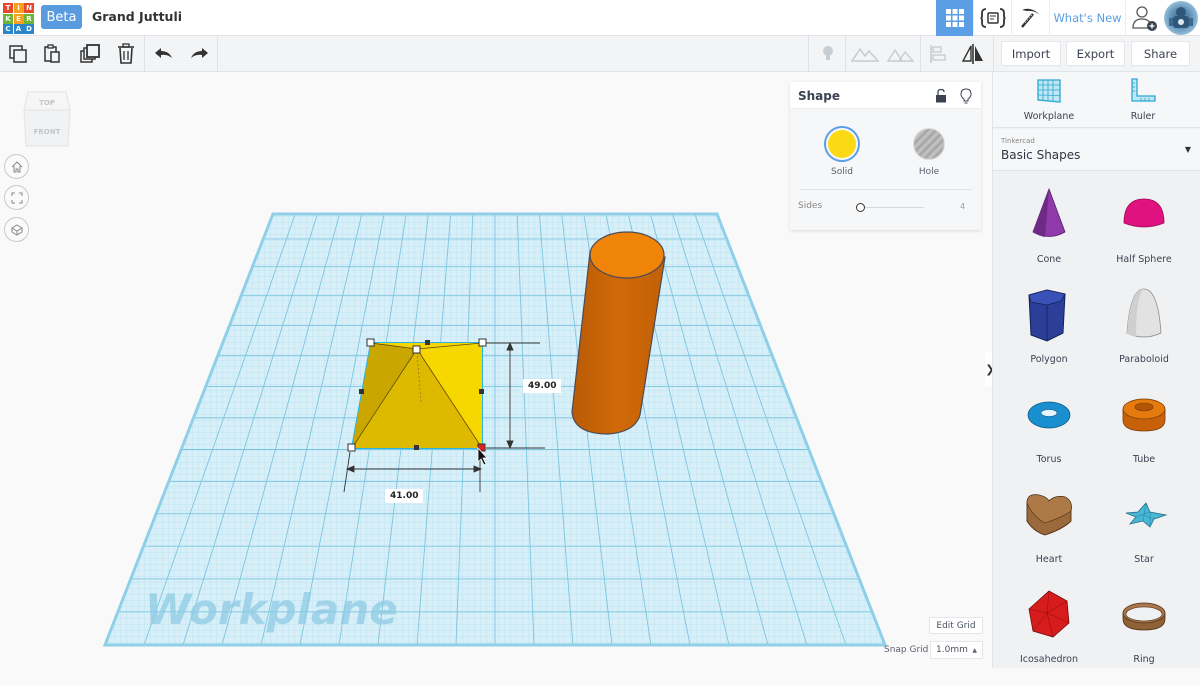 The image size is (1200, 685). I want to click on shape-star: Star, so click(1144, 535).